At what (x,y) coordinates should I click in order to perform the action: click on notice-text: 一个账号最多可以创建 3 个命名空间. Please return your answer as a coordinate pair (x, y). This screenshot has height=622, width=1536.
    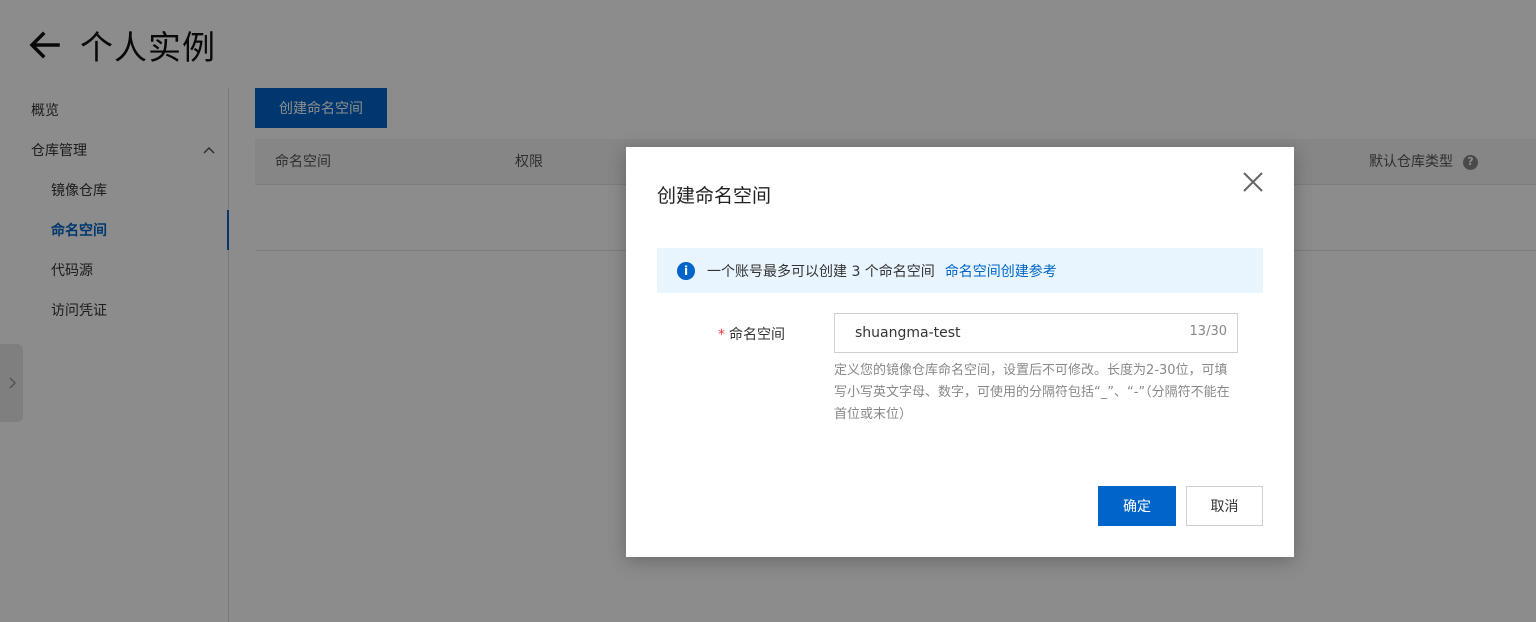
    Looking at the image, I should click on (821, 271).